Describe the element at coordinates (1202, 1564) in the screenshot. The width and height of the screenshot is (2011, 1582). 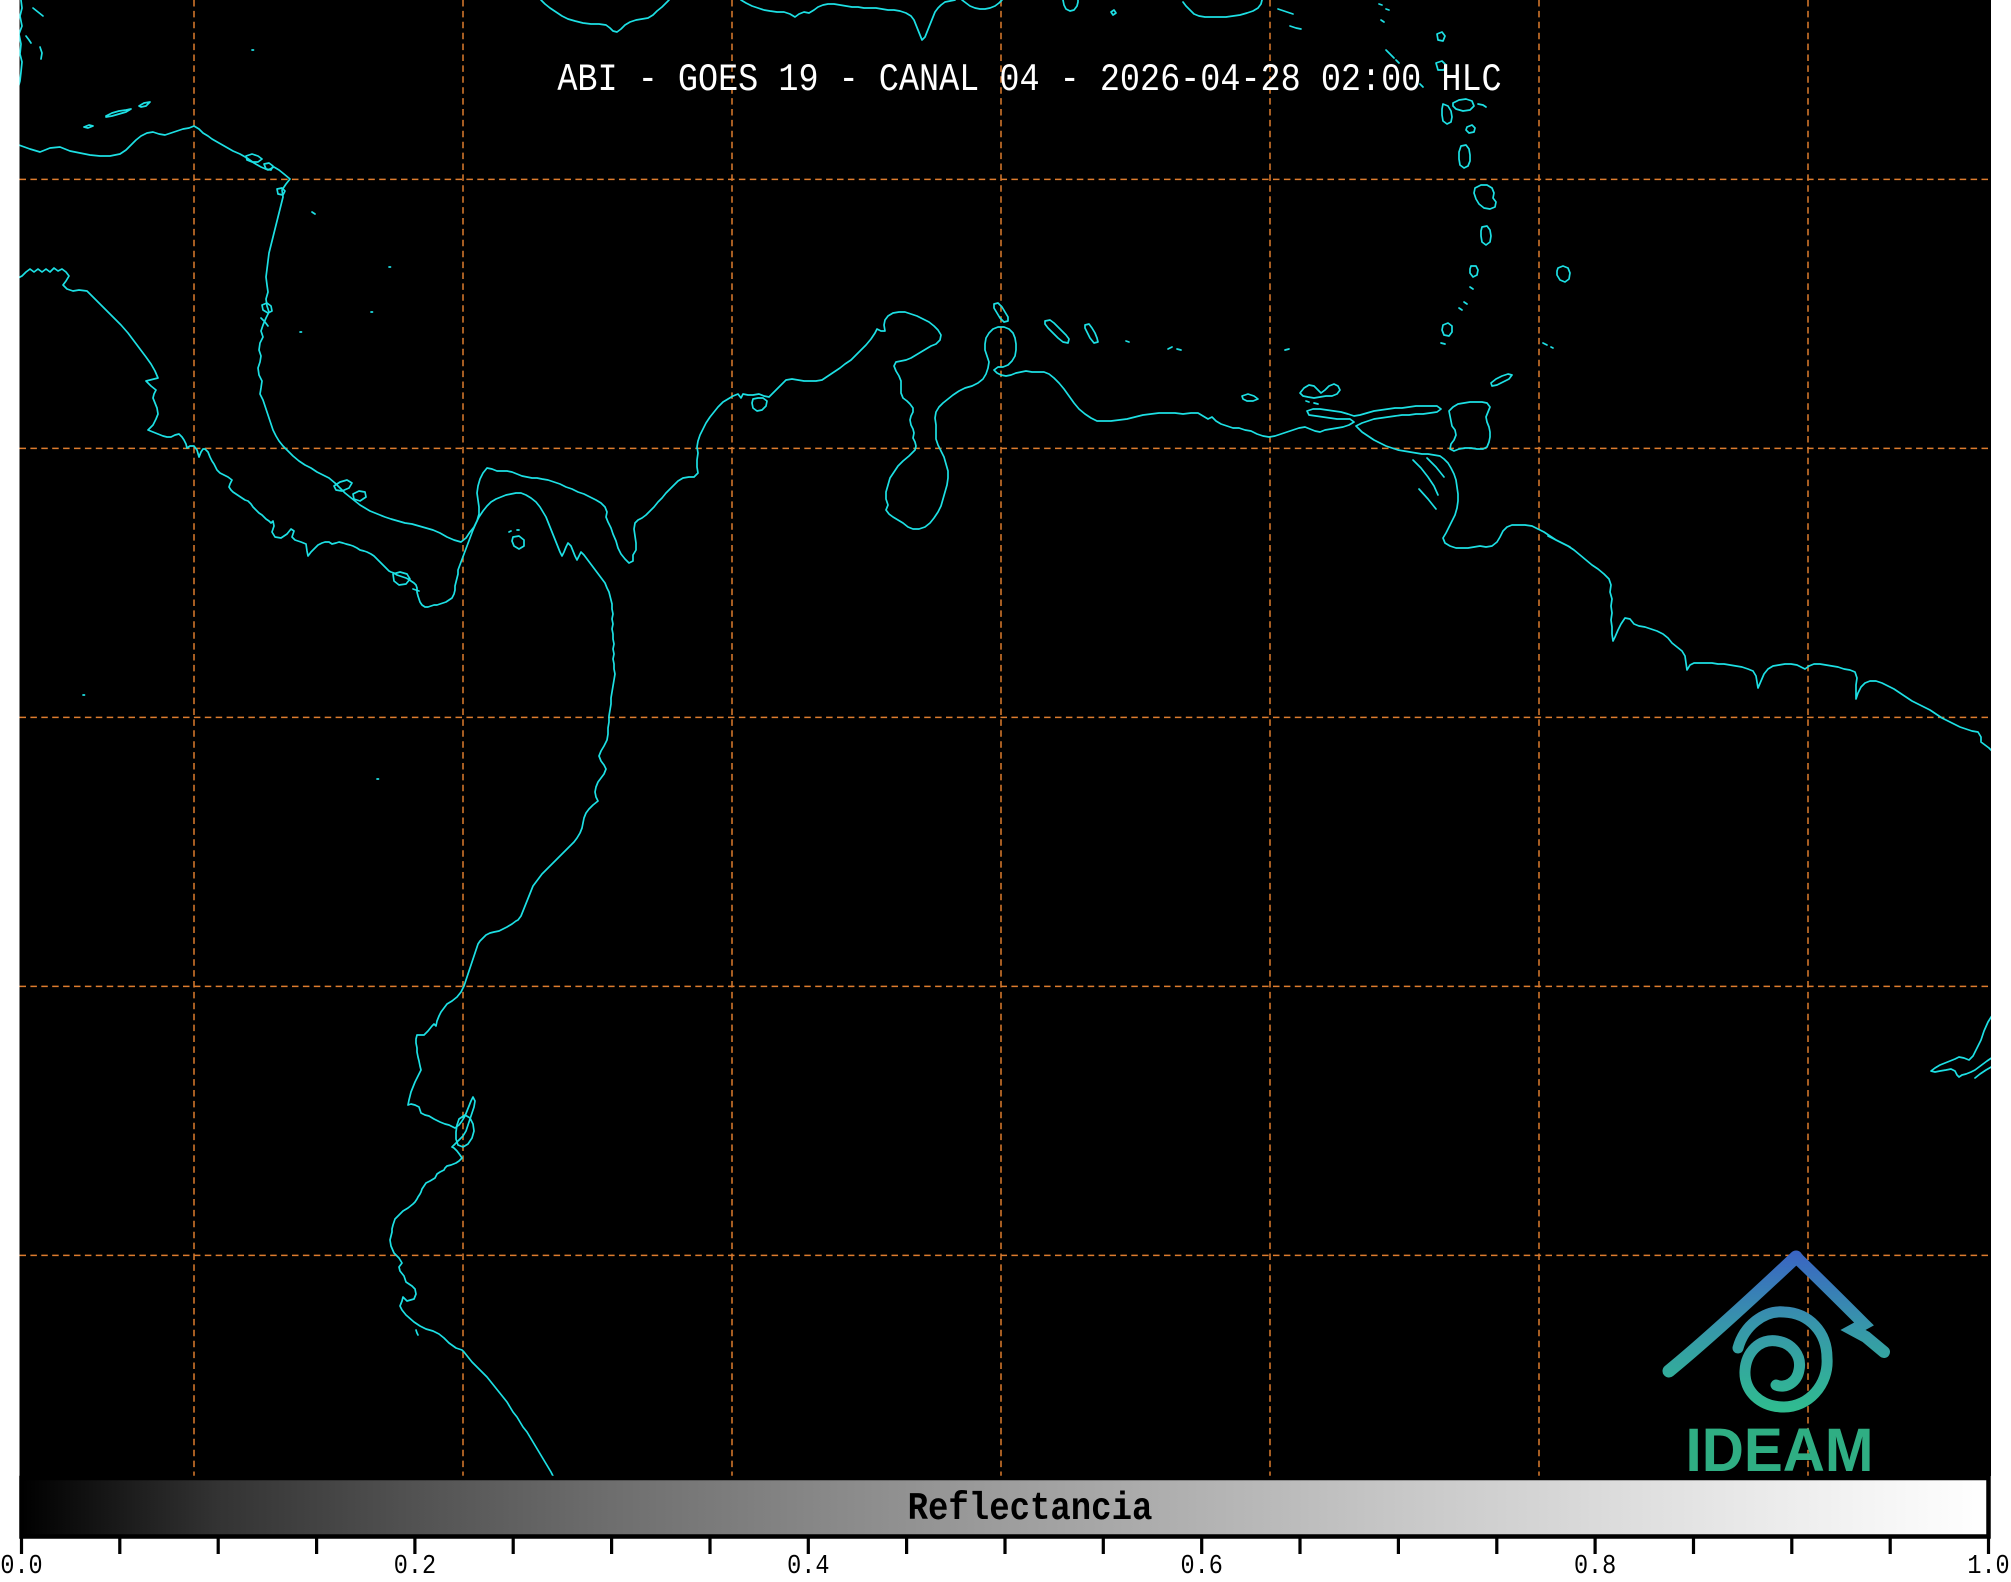
I see `svg-text: 0.6` at that location.